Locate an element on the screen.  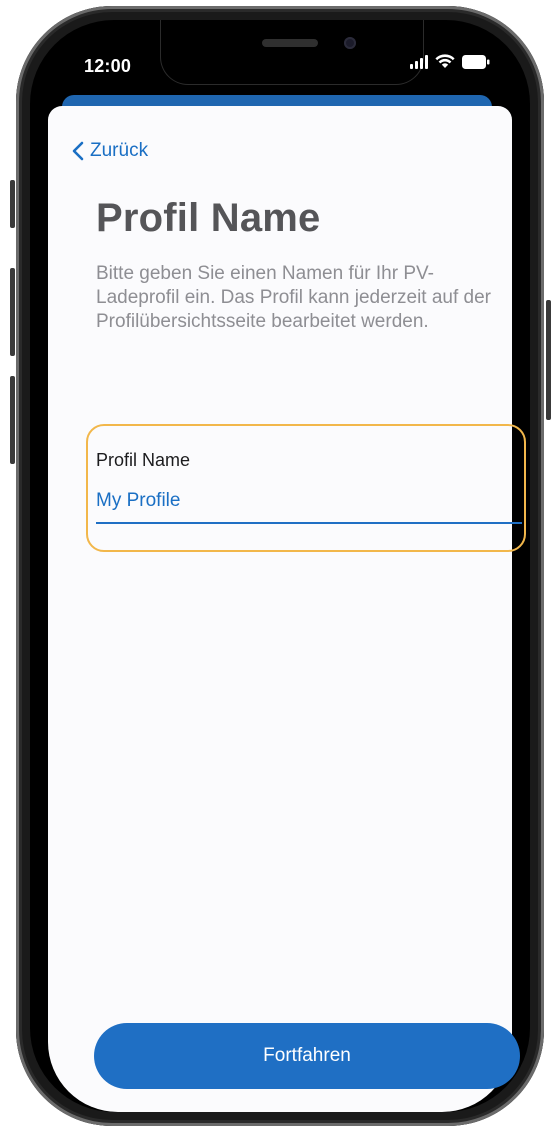
wifi-icon is located at coordinates (445, 61).